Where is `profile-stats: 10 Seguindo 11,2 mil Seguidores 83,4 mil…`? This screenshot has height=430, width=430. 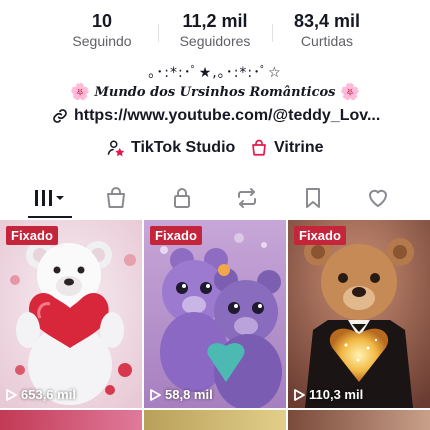
profile-stats: 10 Seguindo 11,2 mil Seguidores 83,4 mil… is located at coordinates (215, 31).